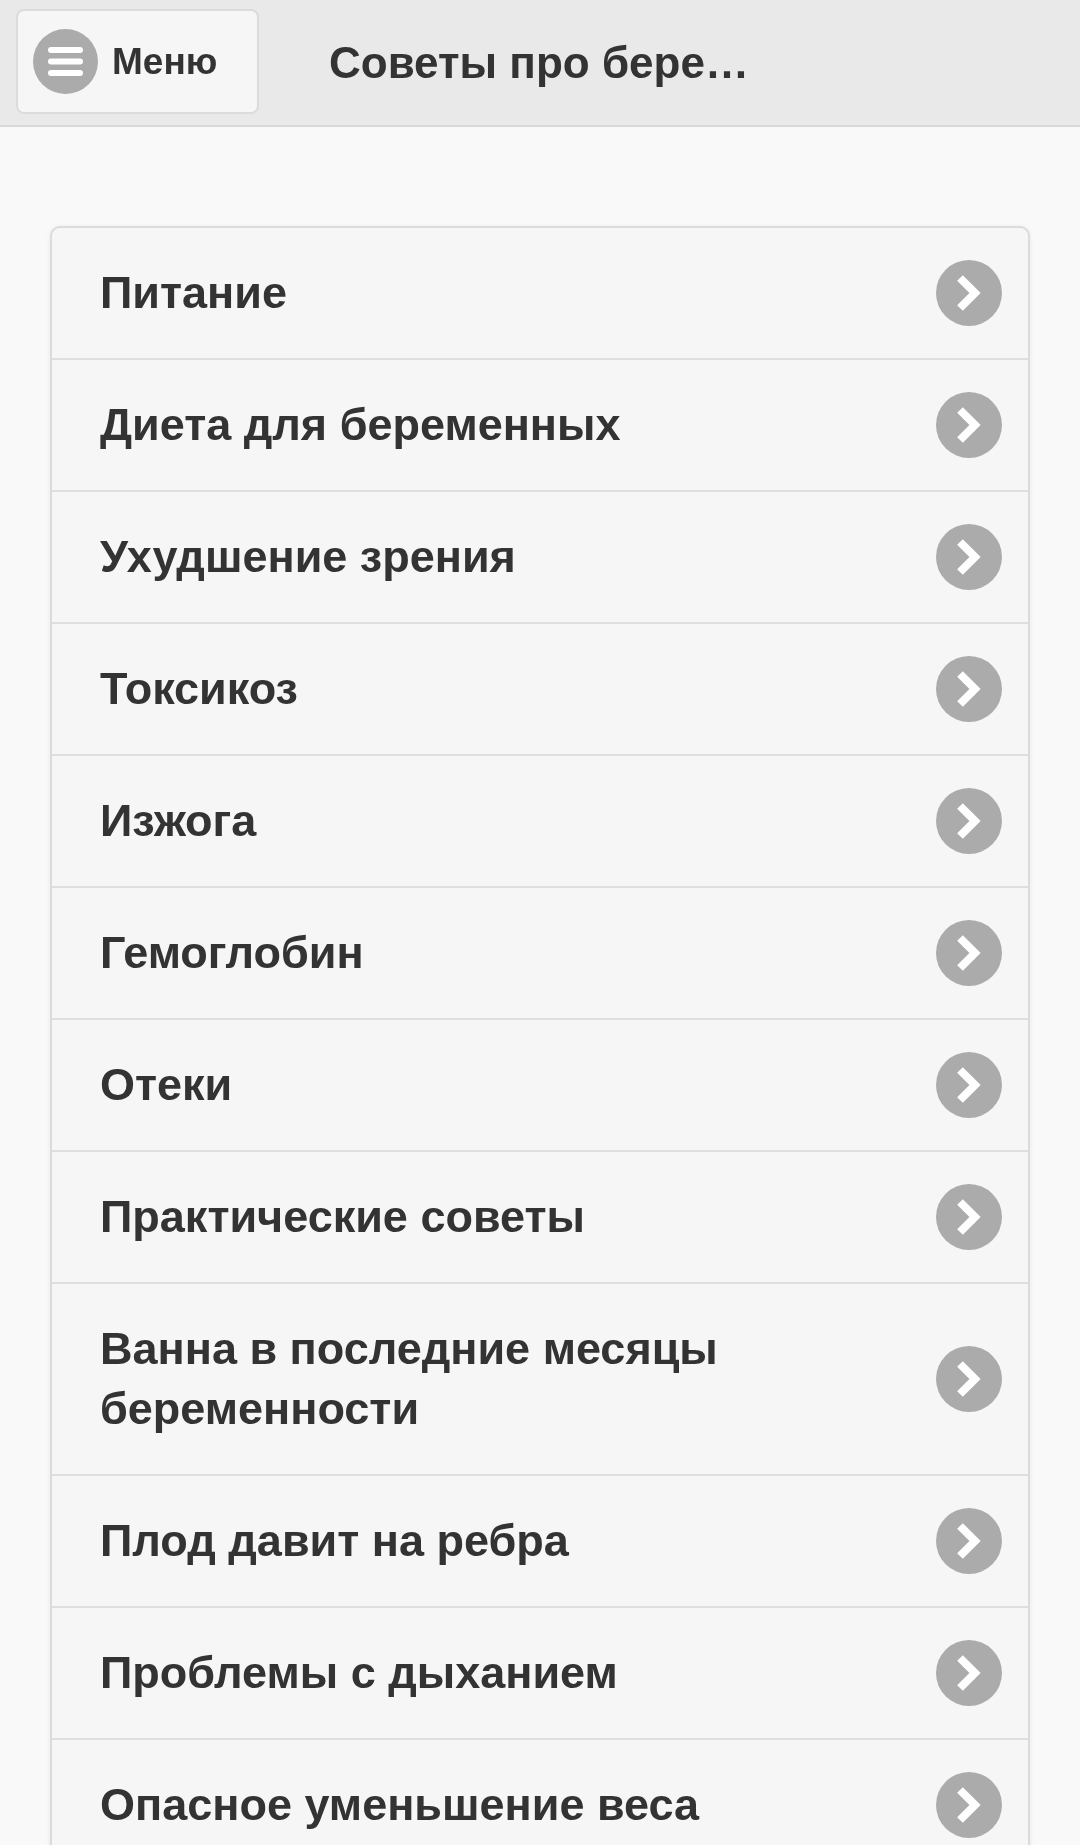 The height and width of the screenshot is (1845, 1080). Describe the element at coordinates (137, 61) in the screenshot. I see `menu-button: Меню` at that location.